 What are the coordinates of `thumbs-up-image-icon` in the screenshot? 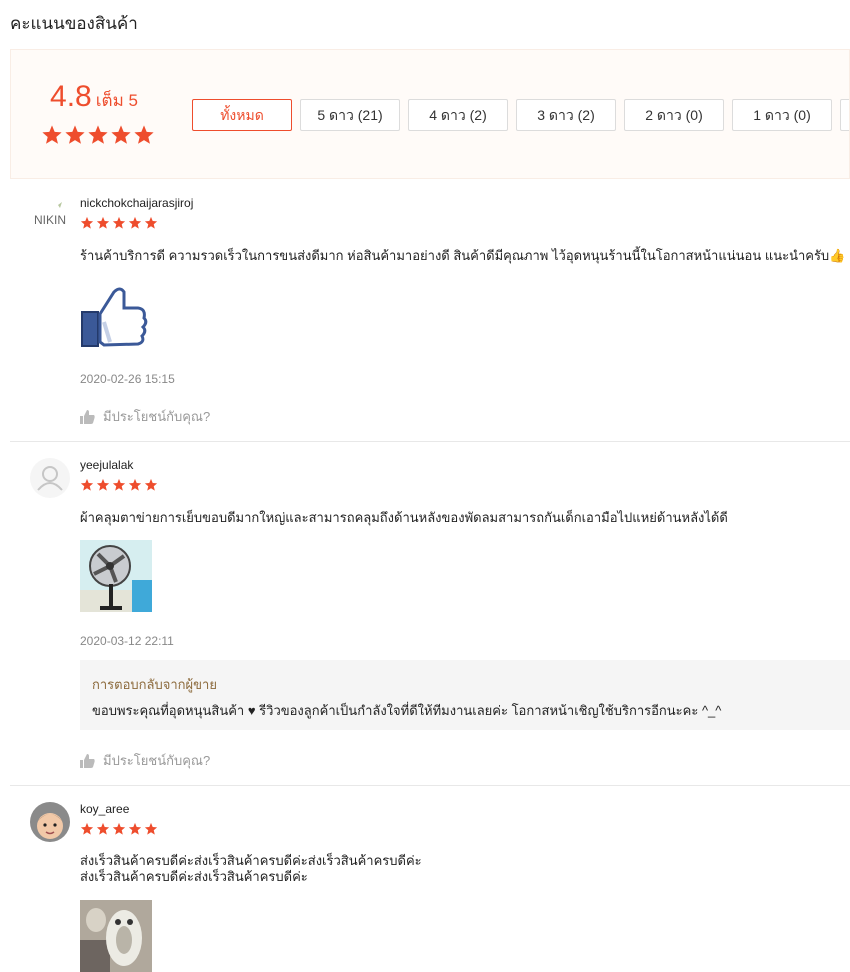 It's located at (114, 317).